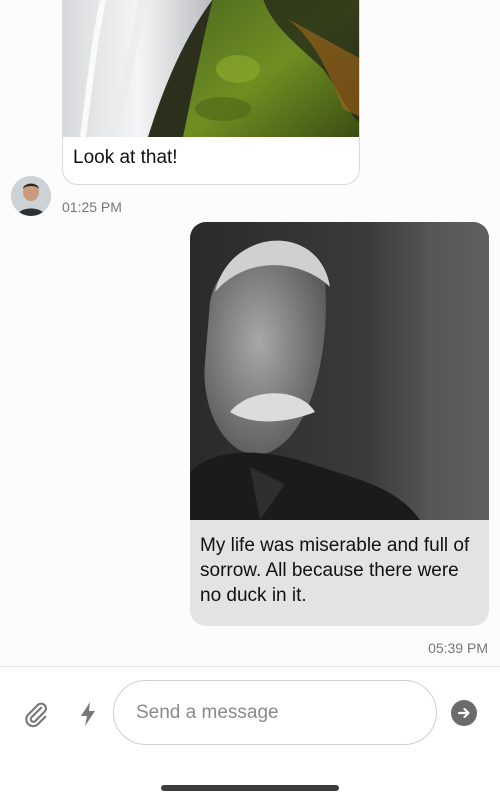 The height and width of the screenshot is (801, 500). I want to click on incoming-message-bubble: Look at that!, so click(211, 92).